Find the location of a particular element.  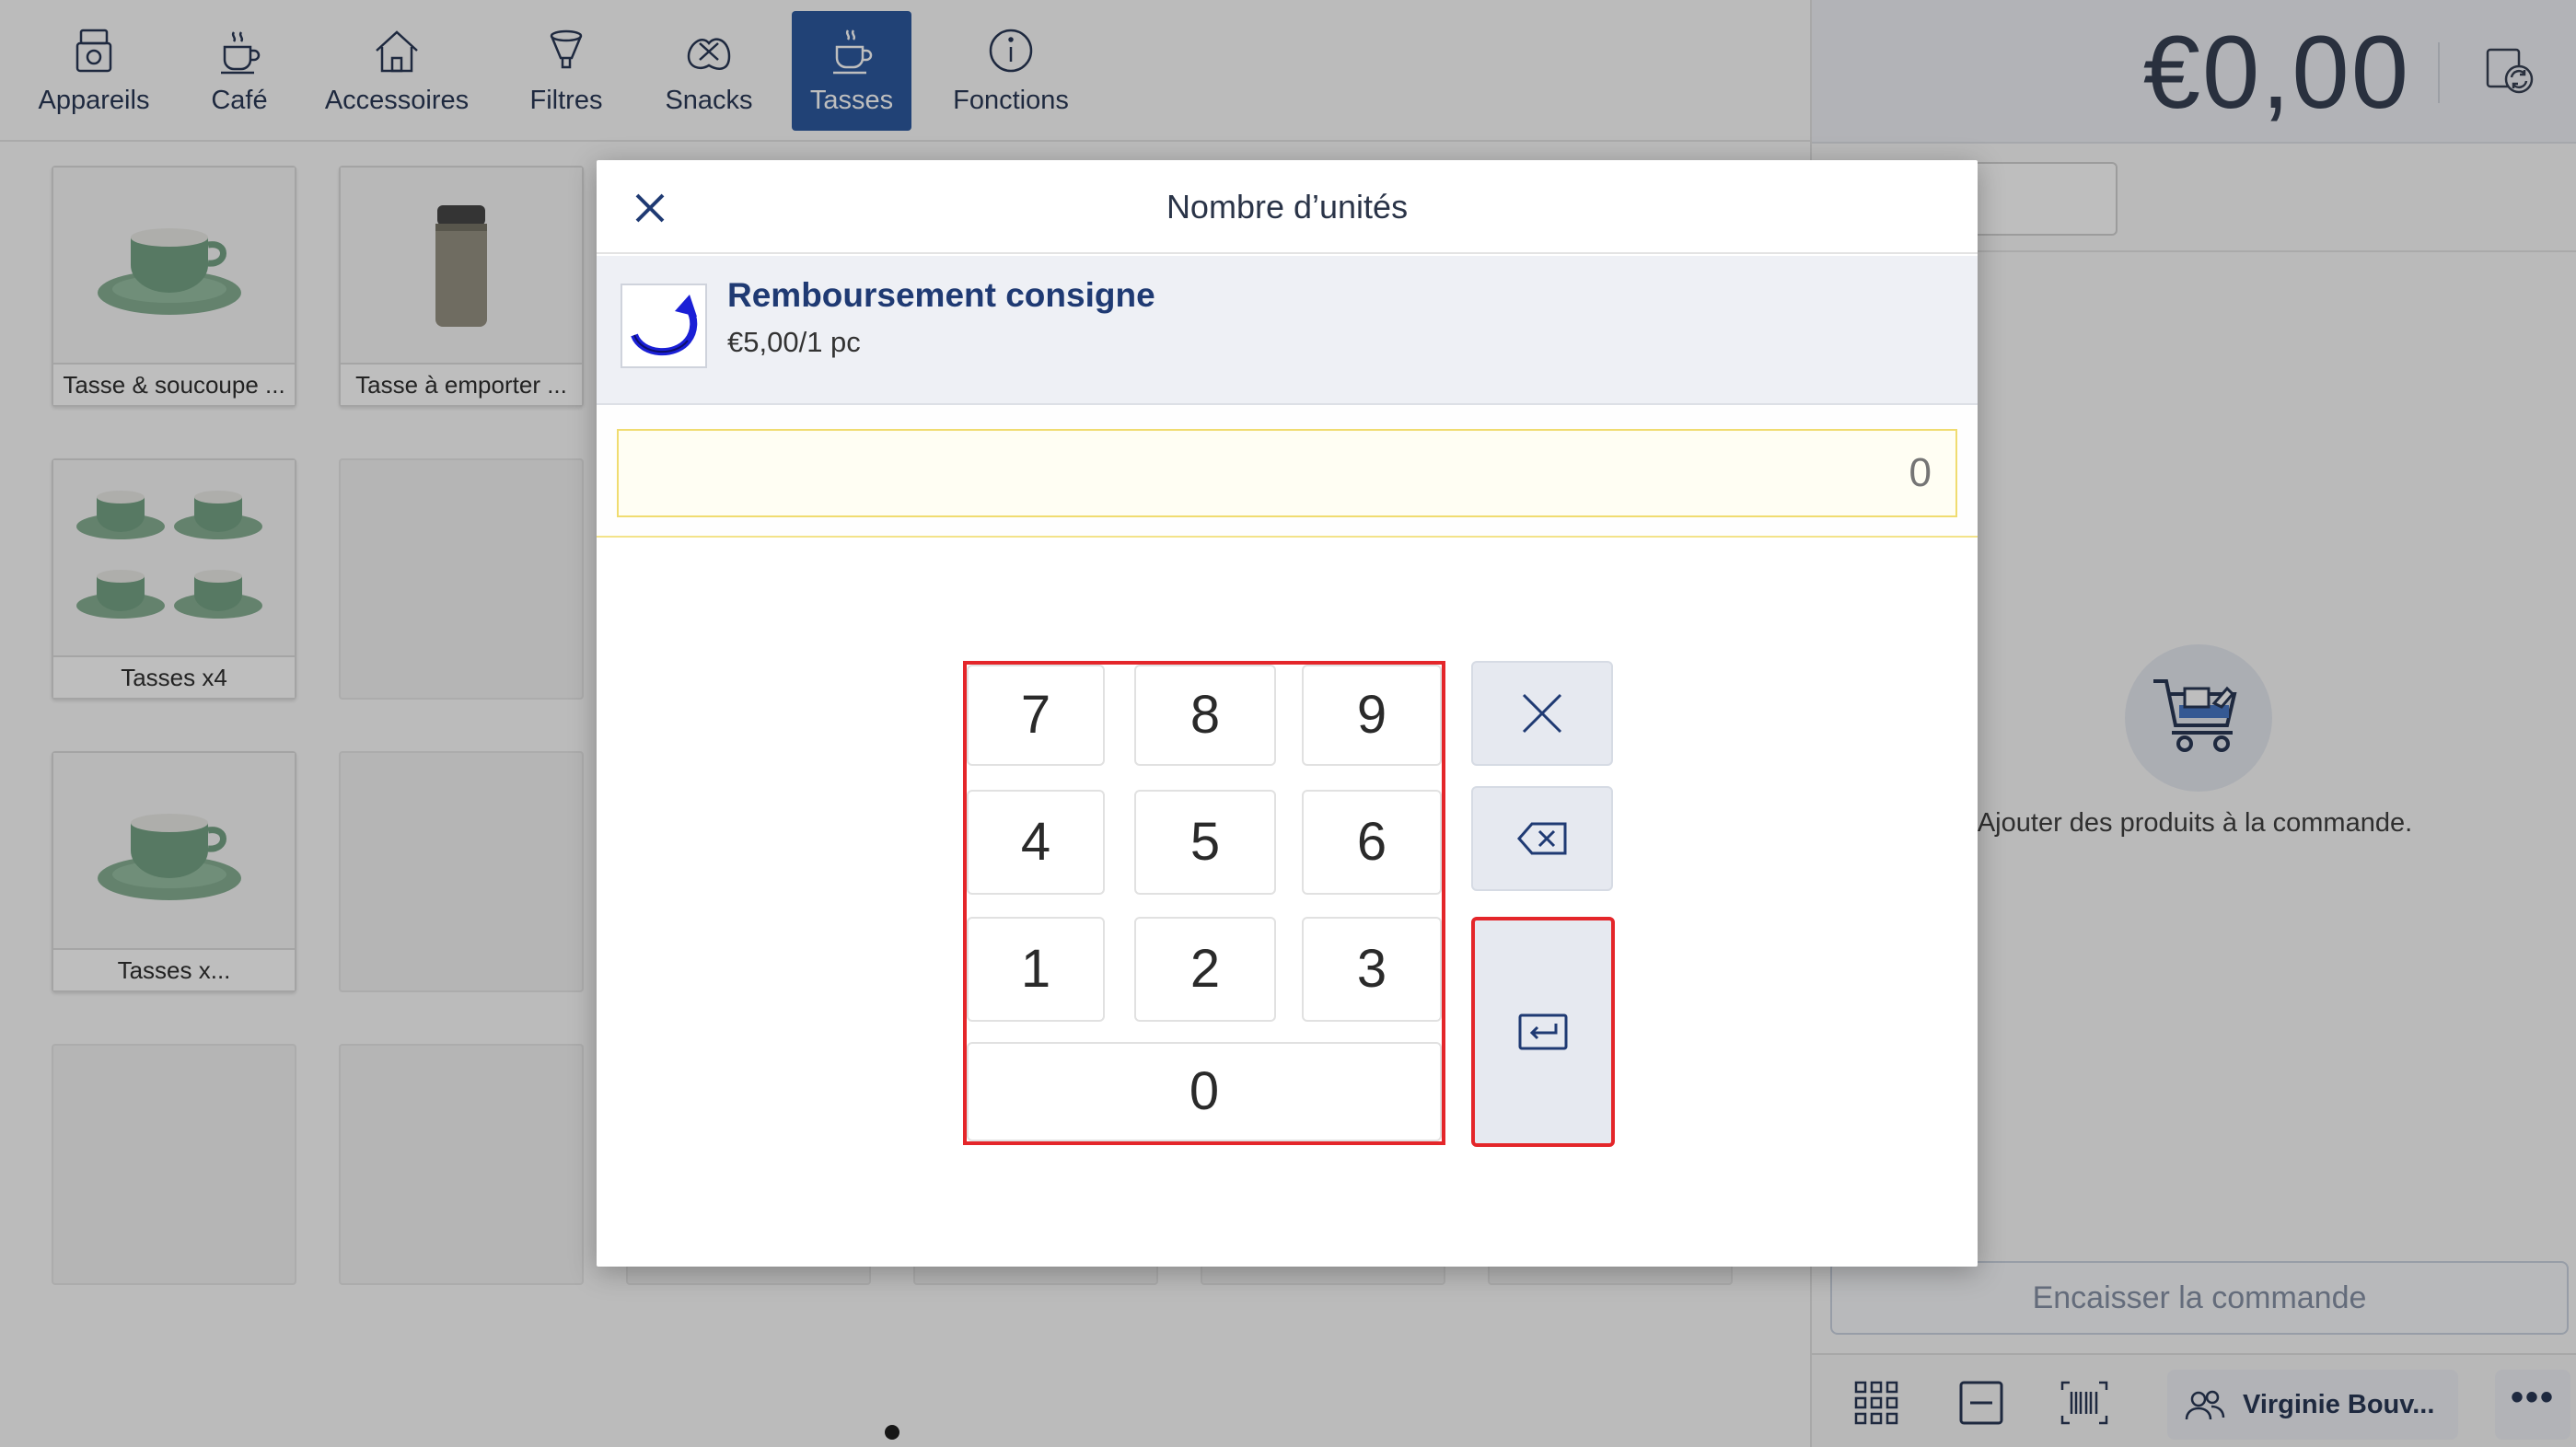

product-thumbnail is located at coordinates (664, 326).